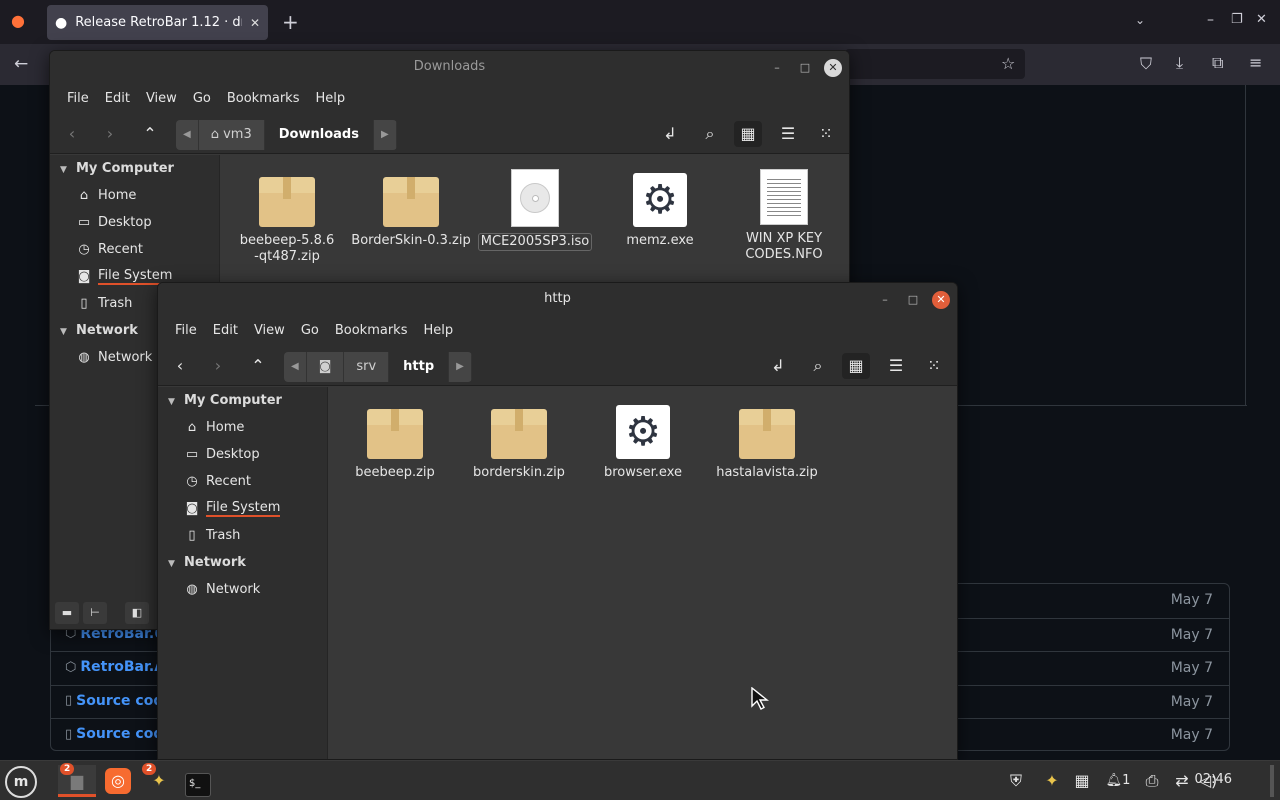 The width and height of the screenshot is (1280, 800). I want to click on pocket-icon: ⛉, so click(1146, 64).